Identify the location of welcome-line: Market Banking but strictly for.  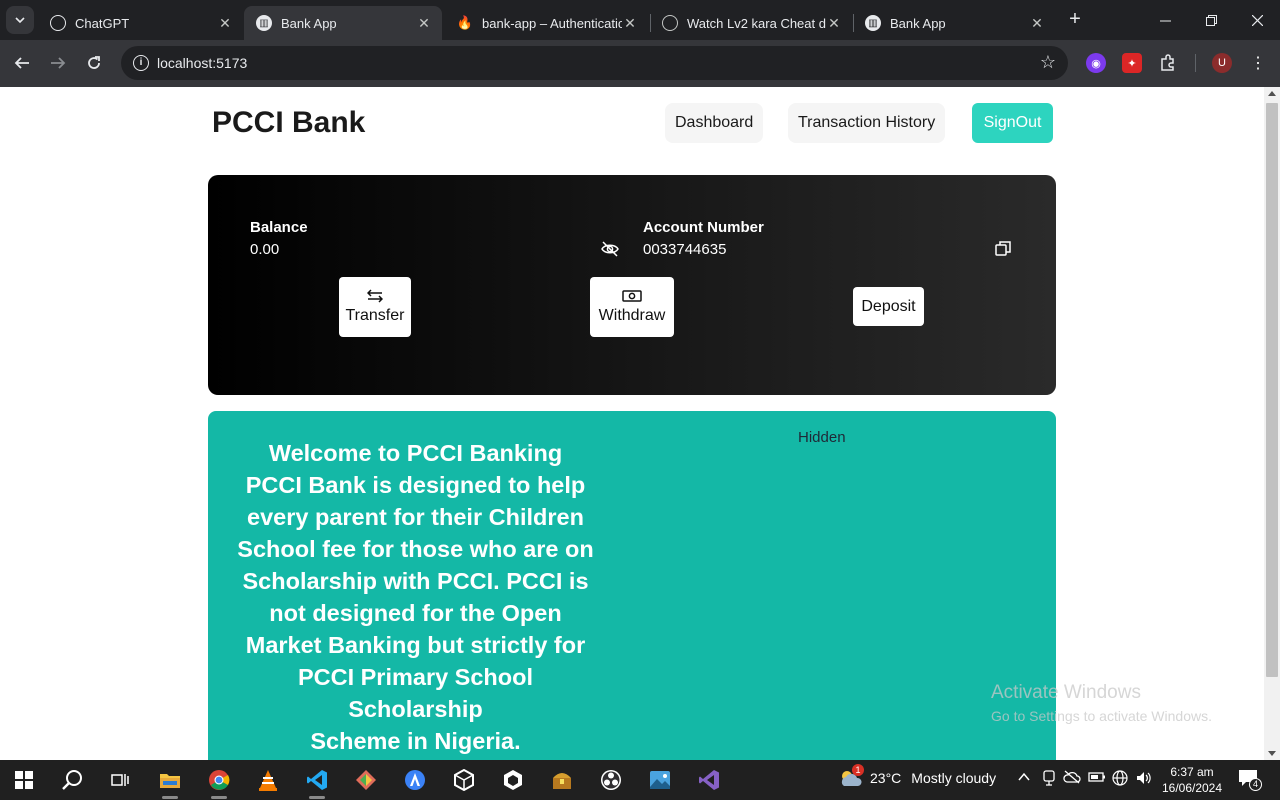
(415, 645).